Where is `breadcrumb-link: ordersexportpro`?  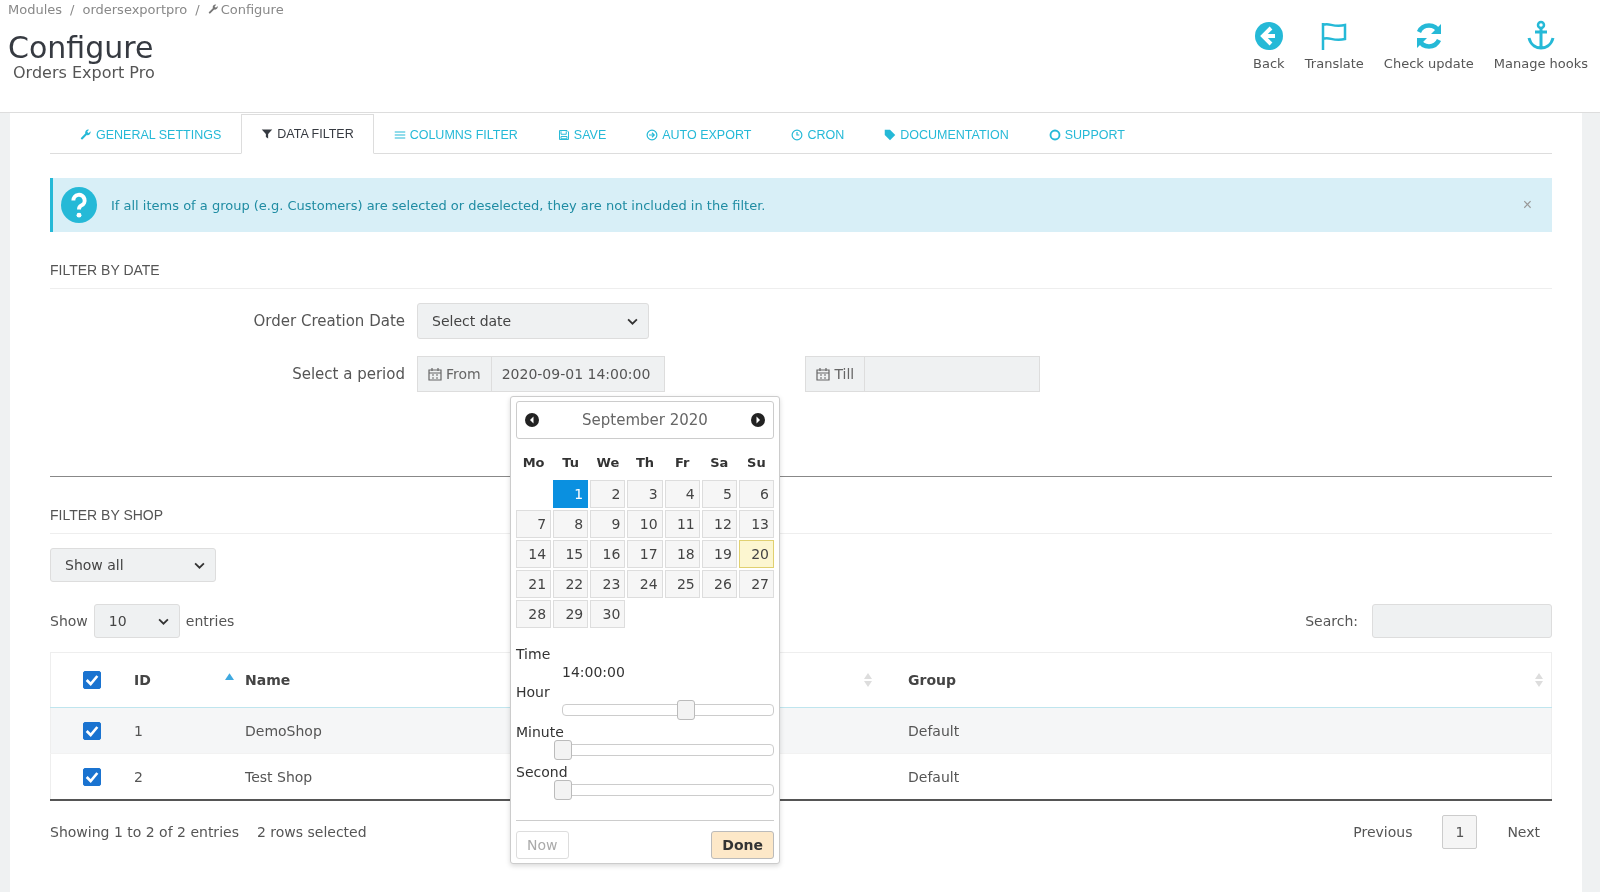
breadcrumb-link: ordersexportpro is located at coordinates (135, 9).